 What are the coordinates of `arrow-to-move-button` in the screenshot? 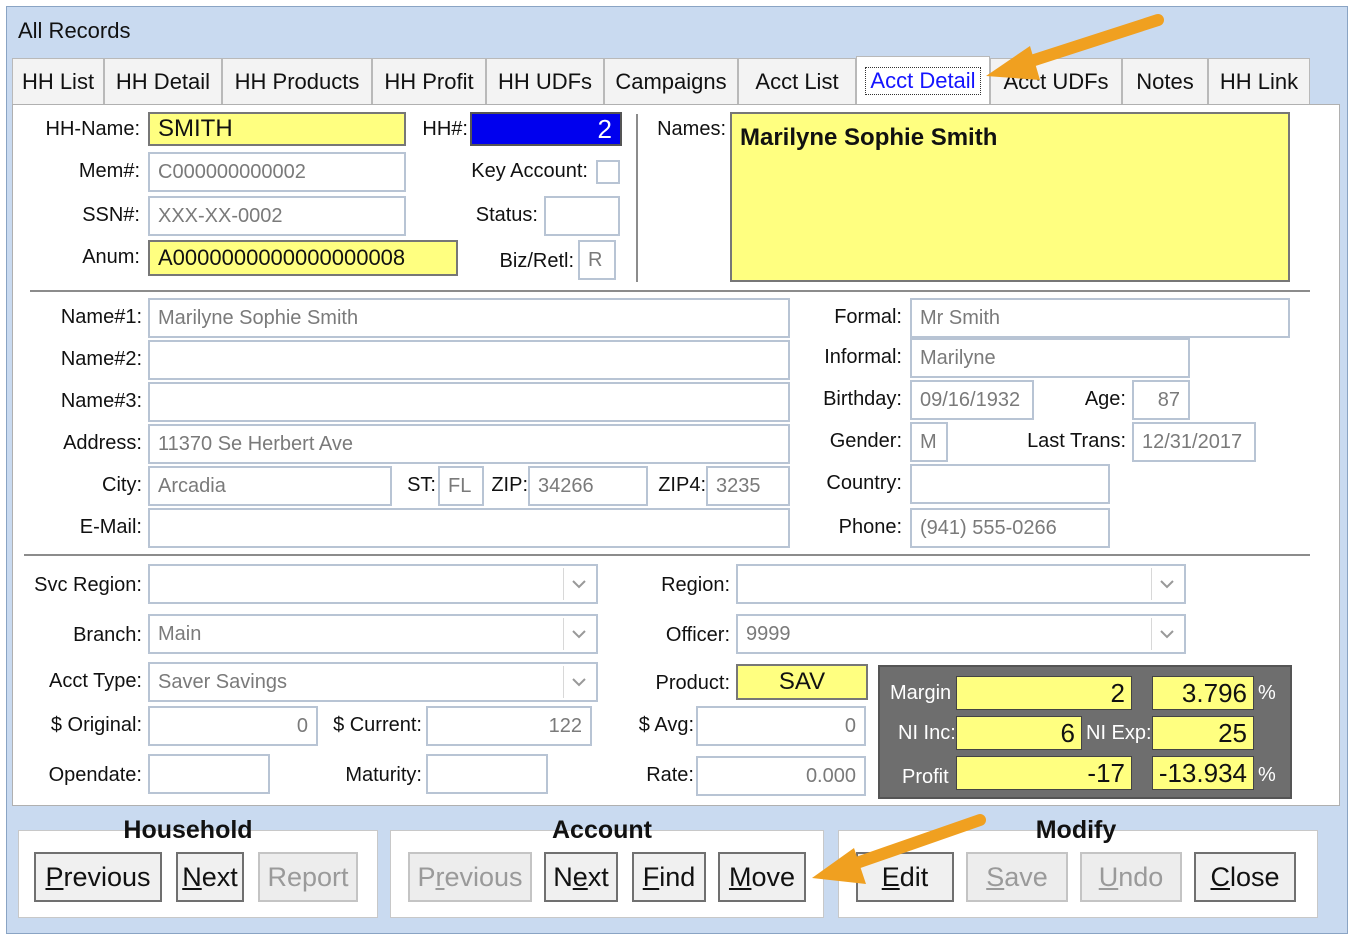 It's located at (899, 849).